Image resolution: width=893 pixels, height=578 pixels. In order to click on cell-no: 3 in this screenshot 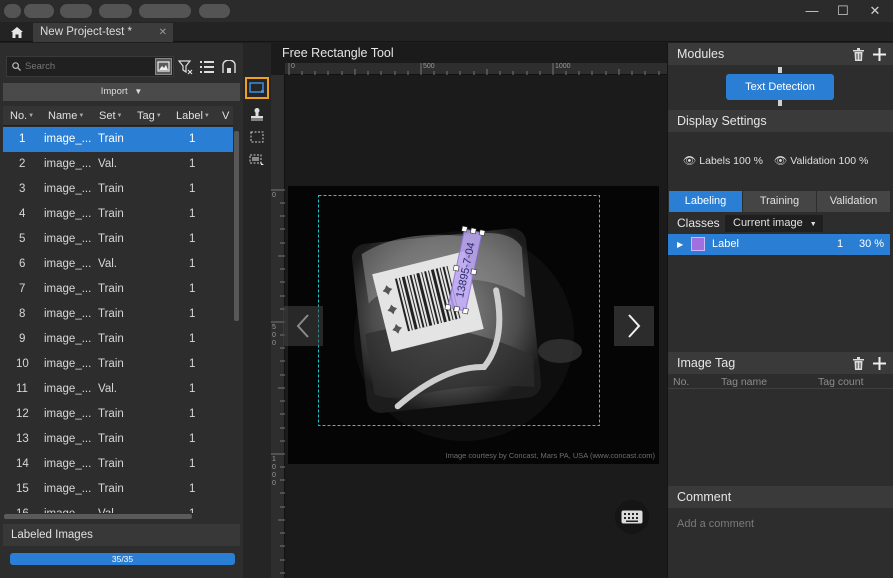, I will do `click(22, 189)`.